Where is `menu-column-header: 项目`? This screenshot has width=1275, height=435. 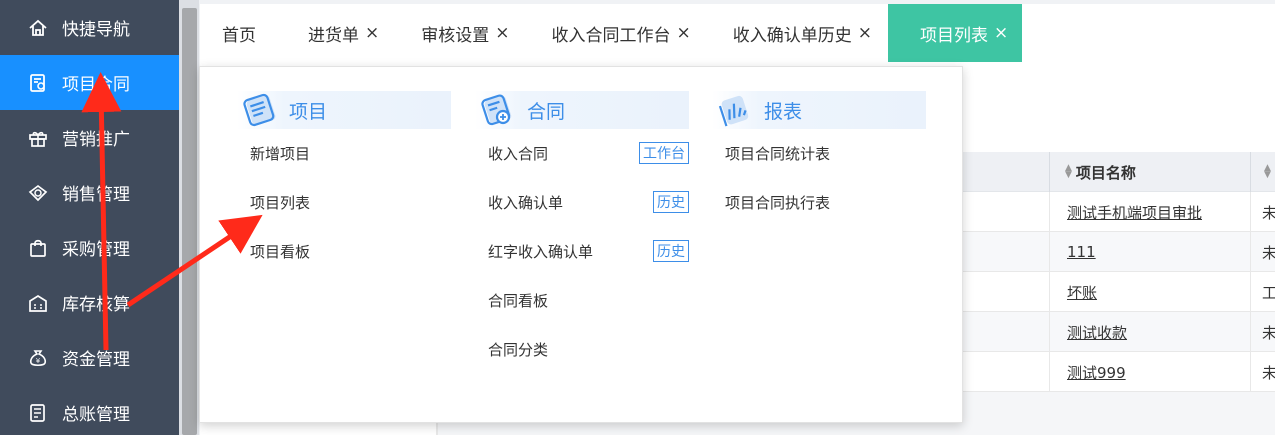 menu-column-header: 项目 is located at coordinates (344, 110).